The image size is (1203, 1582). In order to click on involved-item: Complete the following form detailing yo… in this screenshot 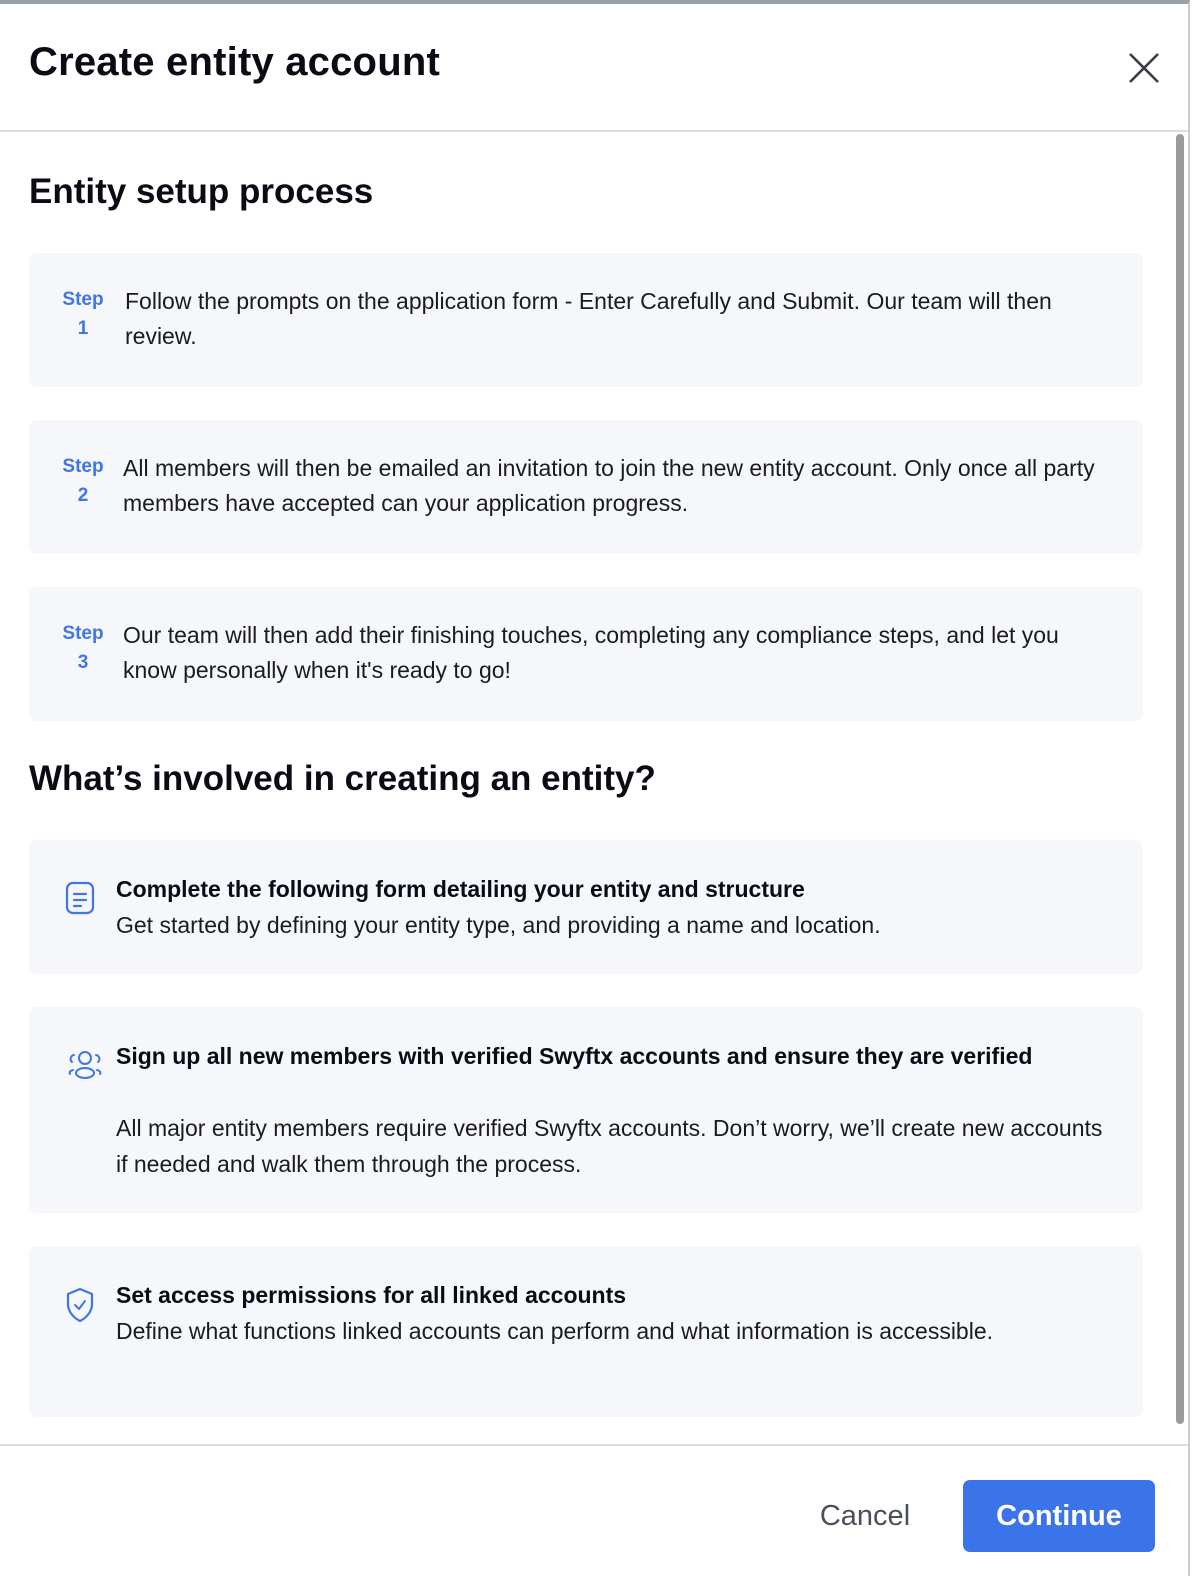, I will do `click(586, 907)`.